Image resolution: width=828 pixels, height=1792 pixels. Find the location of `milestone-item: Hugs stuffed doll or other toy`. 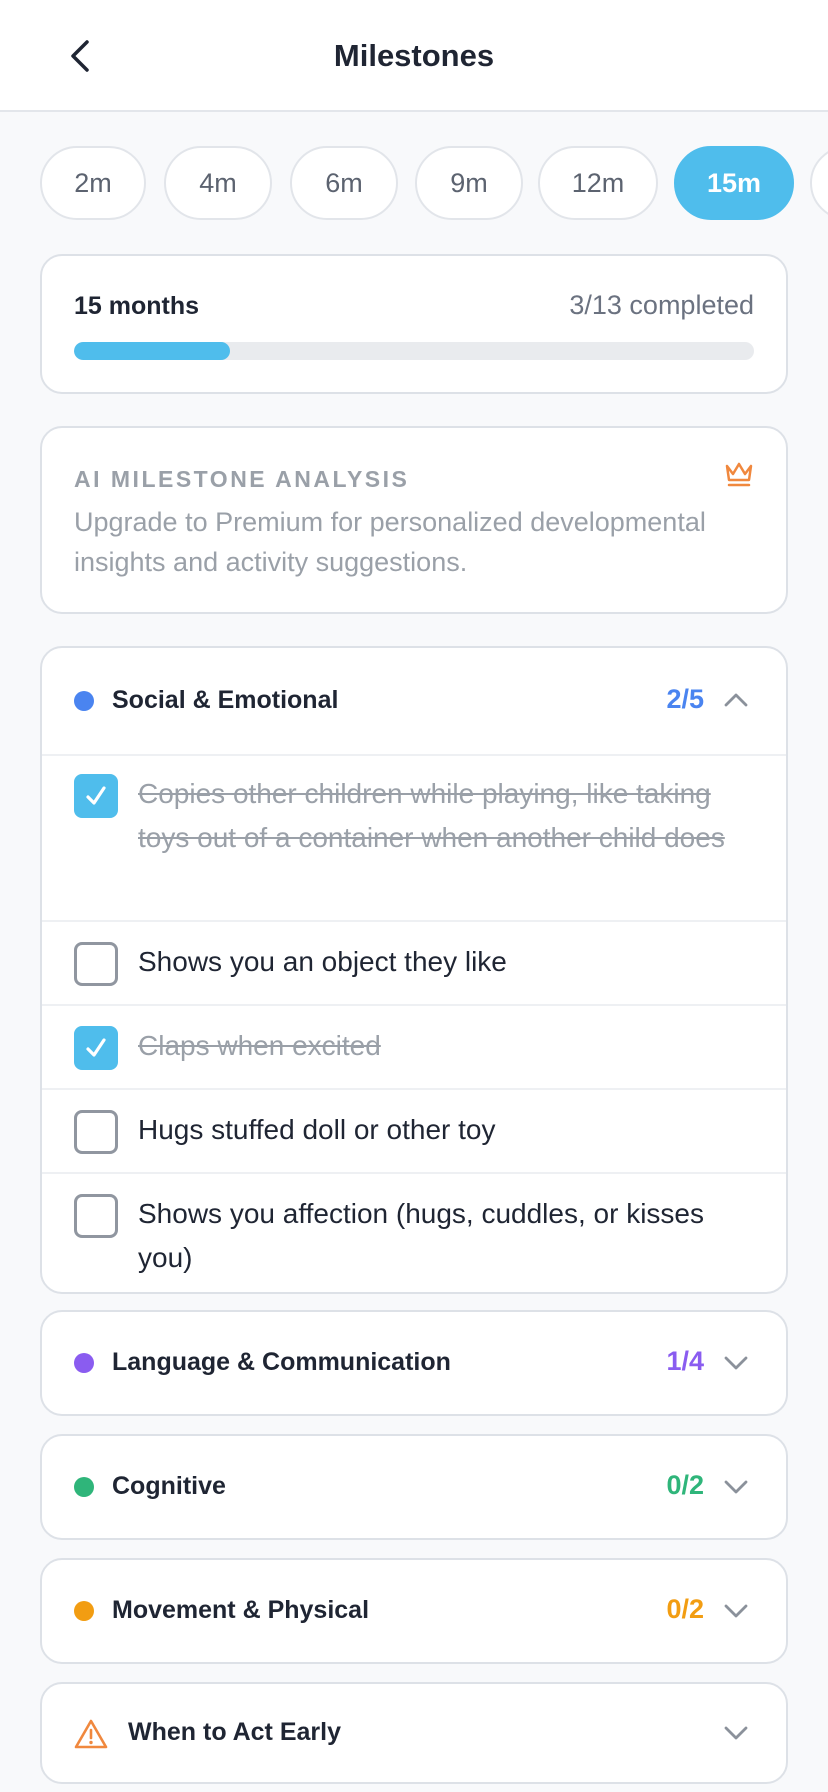

milestone-item: Hugs stuffed doll or other toy is located at coordinates (414, 1132).